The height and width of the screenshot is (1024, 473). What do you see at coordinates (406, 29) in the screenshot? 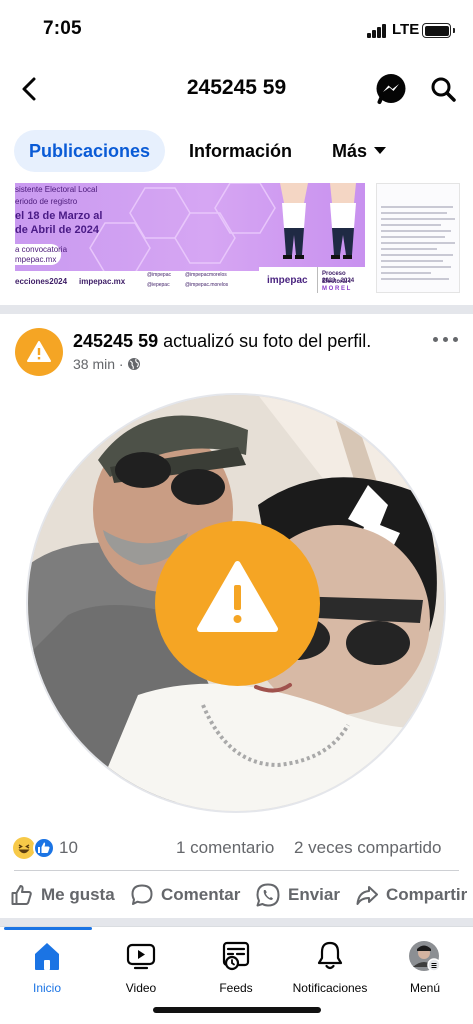
I see `network-label: LTE` at bounding box center [406, 29].